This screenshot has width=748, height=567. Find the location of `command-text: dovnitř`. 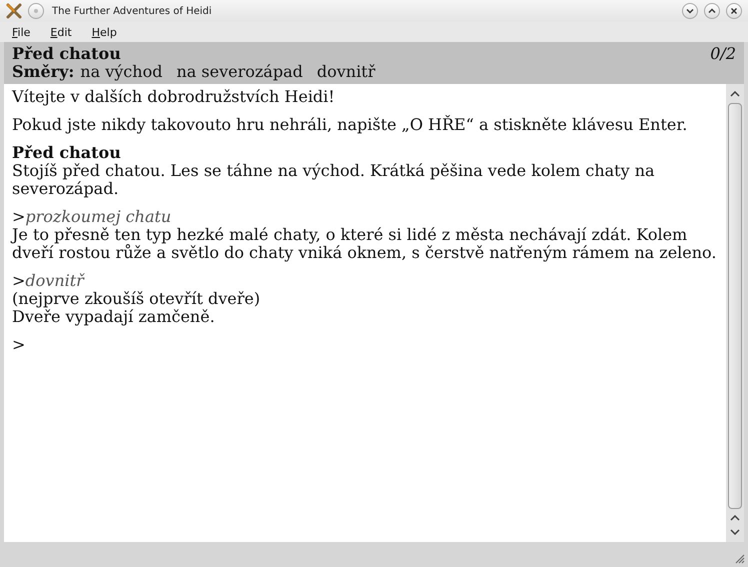

command-text: dovnitř is located at coordinates (54, 280).